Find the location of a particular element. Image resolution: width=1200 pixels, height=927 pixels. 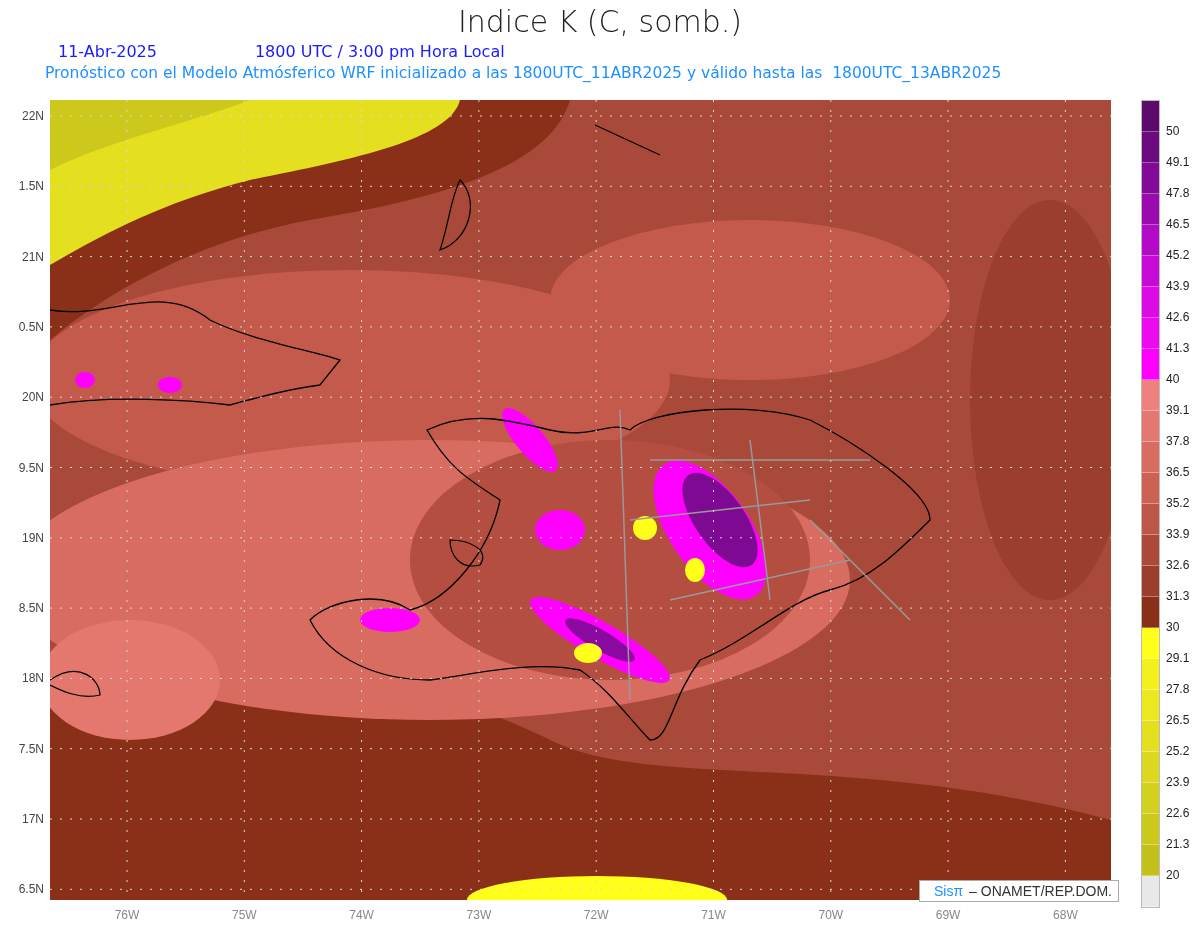

scale-label: 32.6 is located at coordinates (1178, 565).